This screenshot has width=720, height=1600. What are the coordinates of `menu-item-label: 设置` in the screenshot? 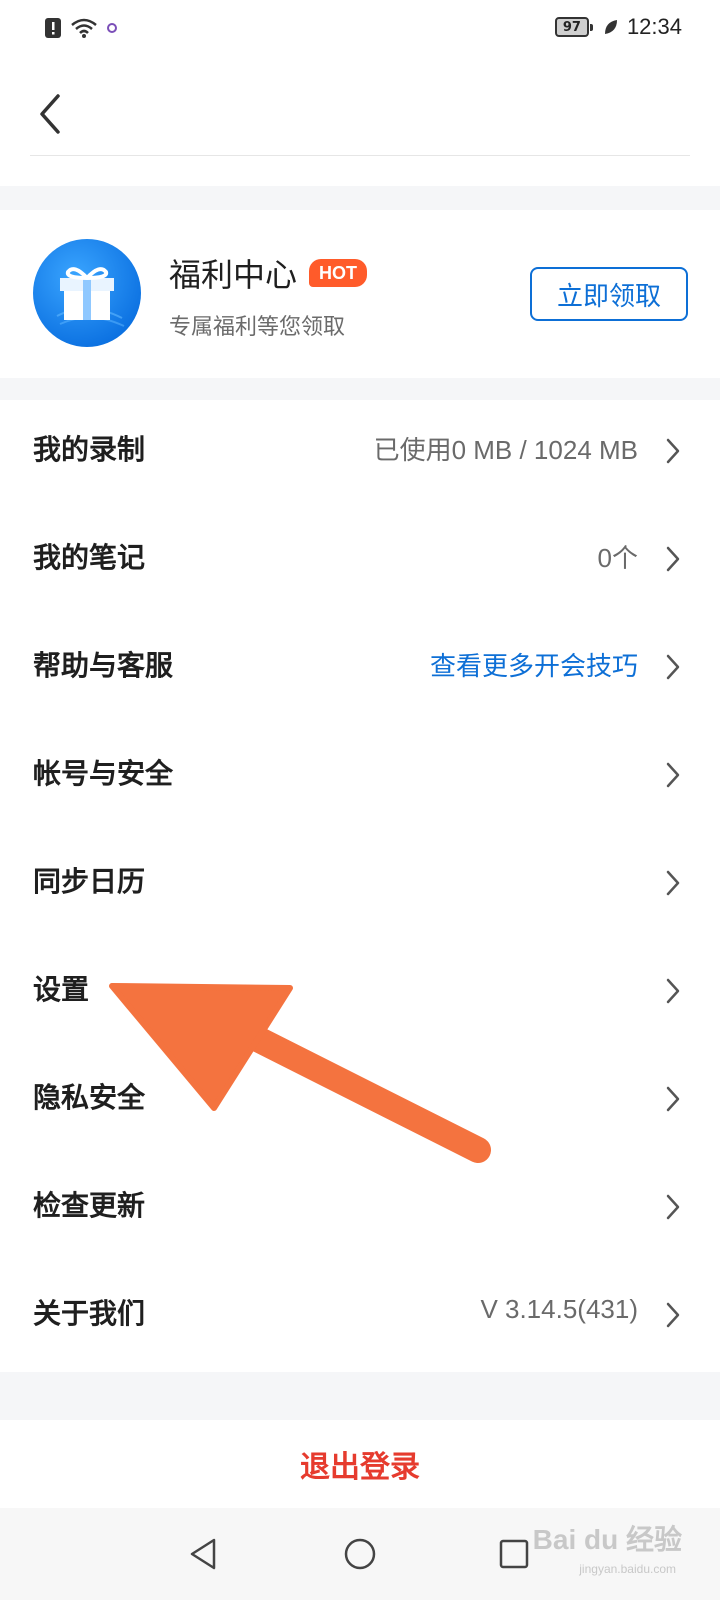 It's located at (61, 989).